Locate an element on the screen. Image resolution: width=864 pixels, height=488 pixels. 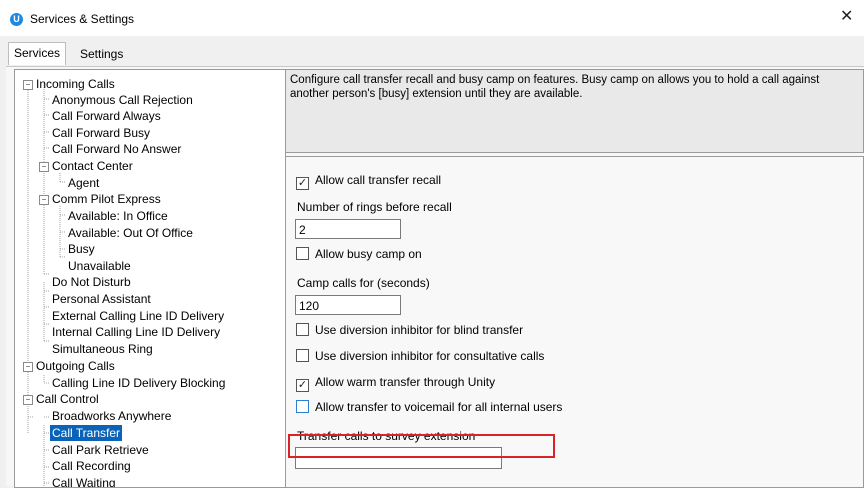
tree-item-label: Broadworks Anywhere is located at coordinates (112, 416).